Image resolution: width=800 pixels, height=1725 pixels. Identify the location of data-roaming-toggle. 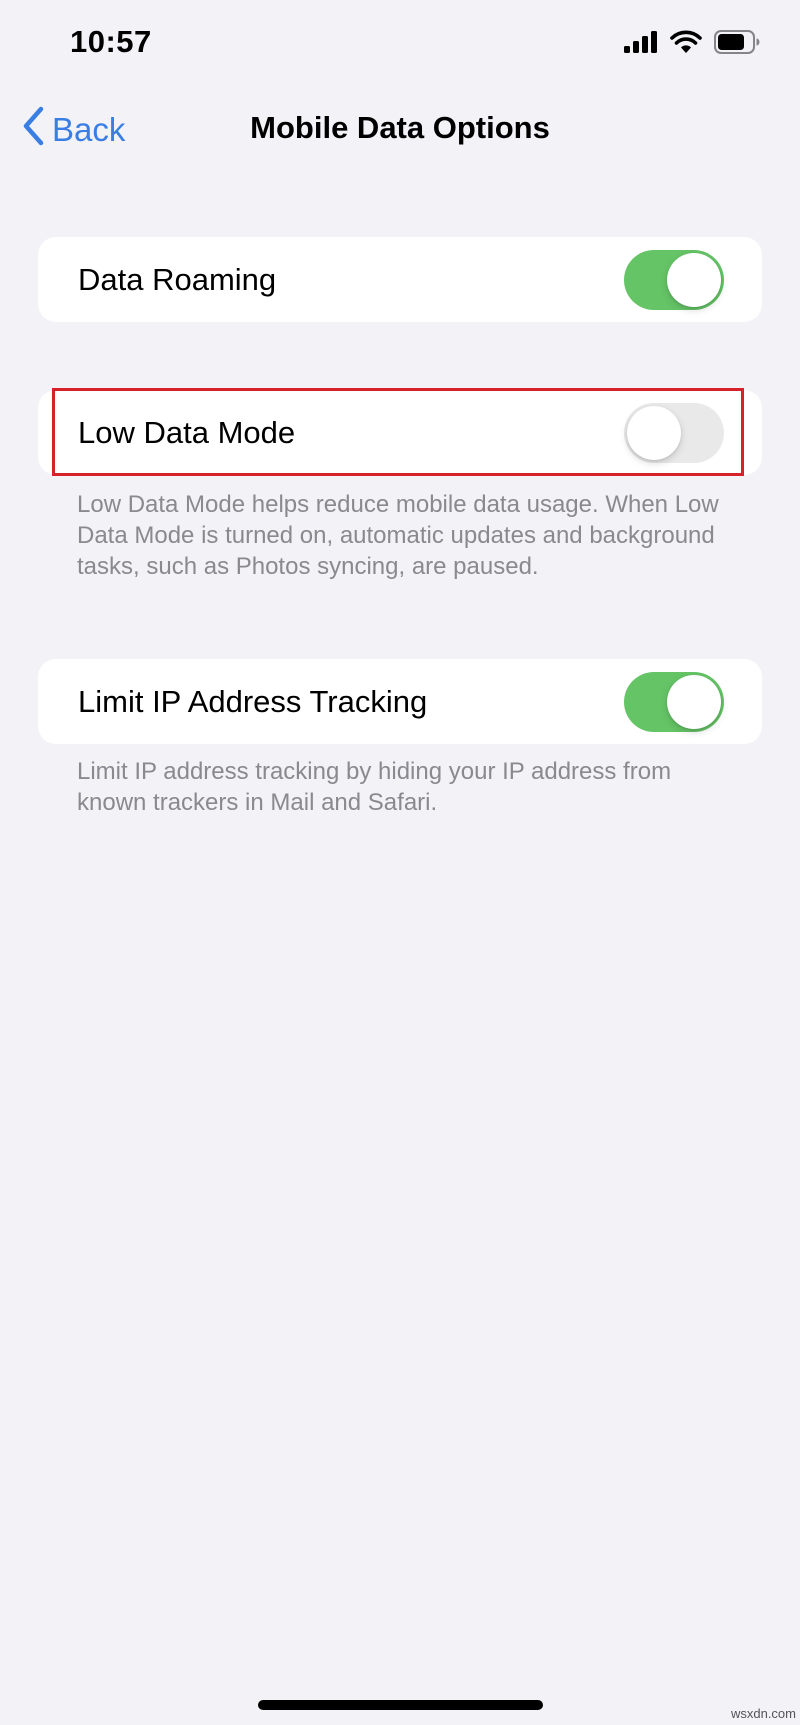
(674, 280).